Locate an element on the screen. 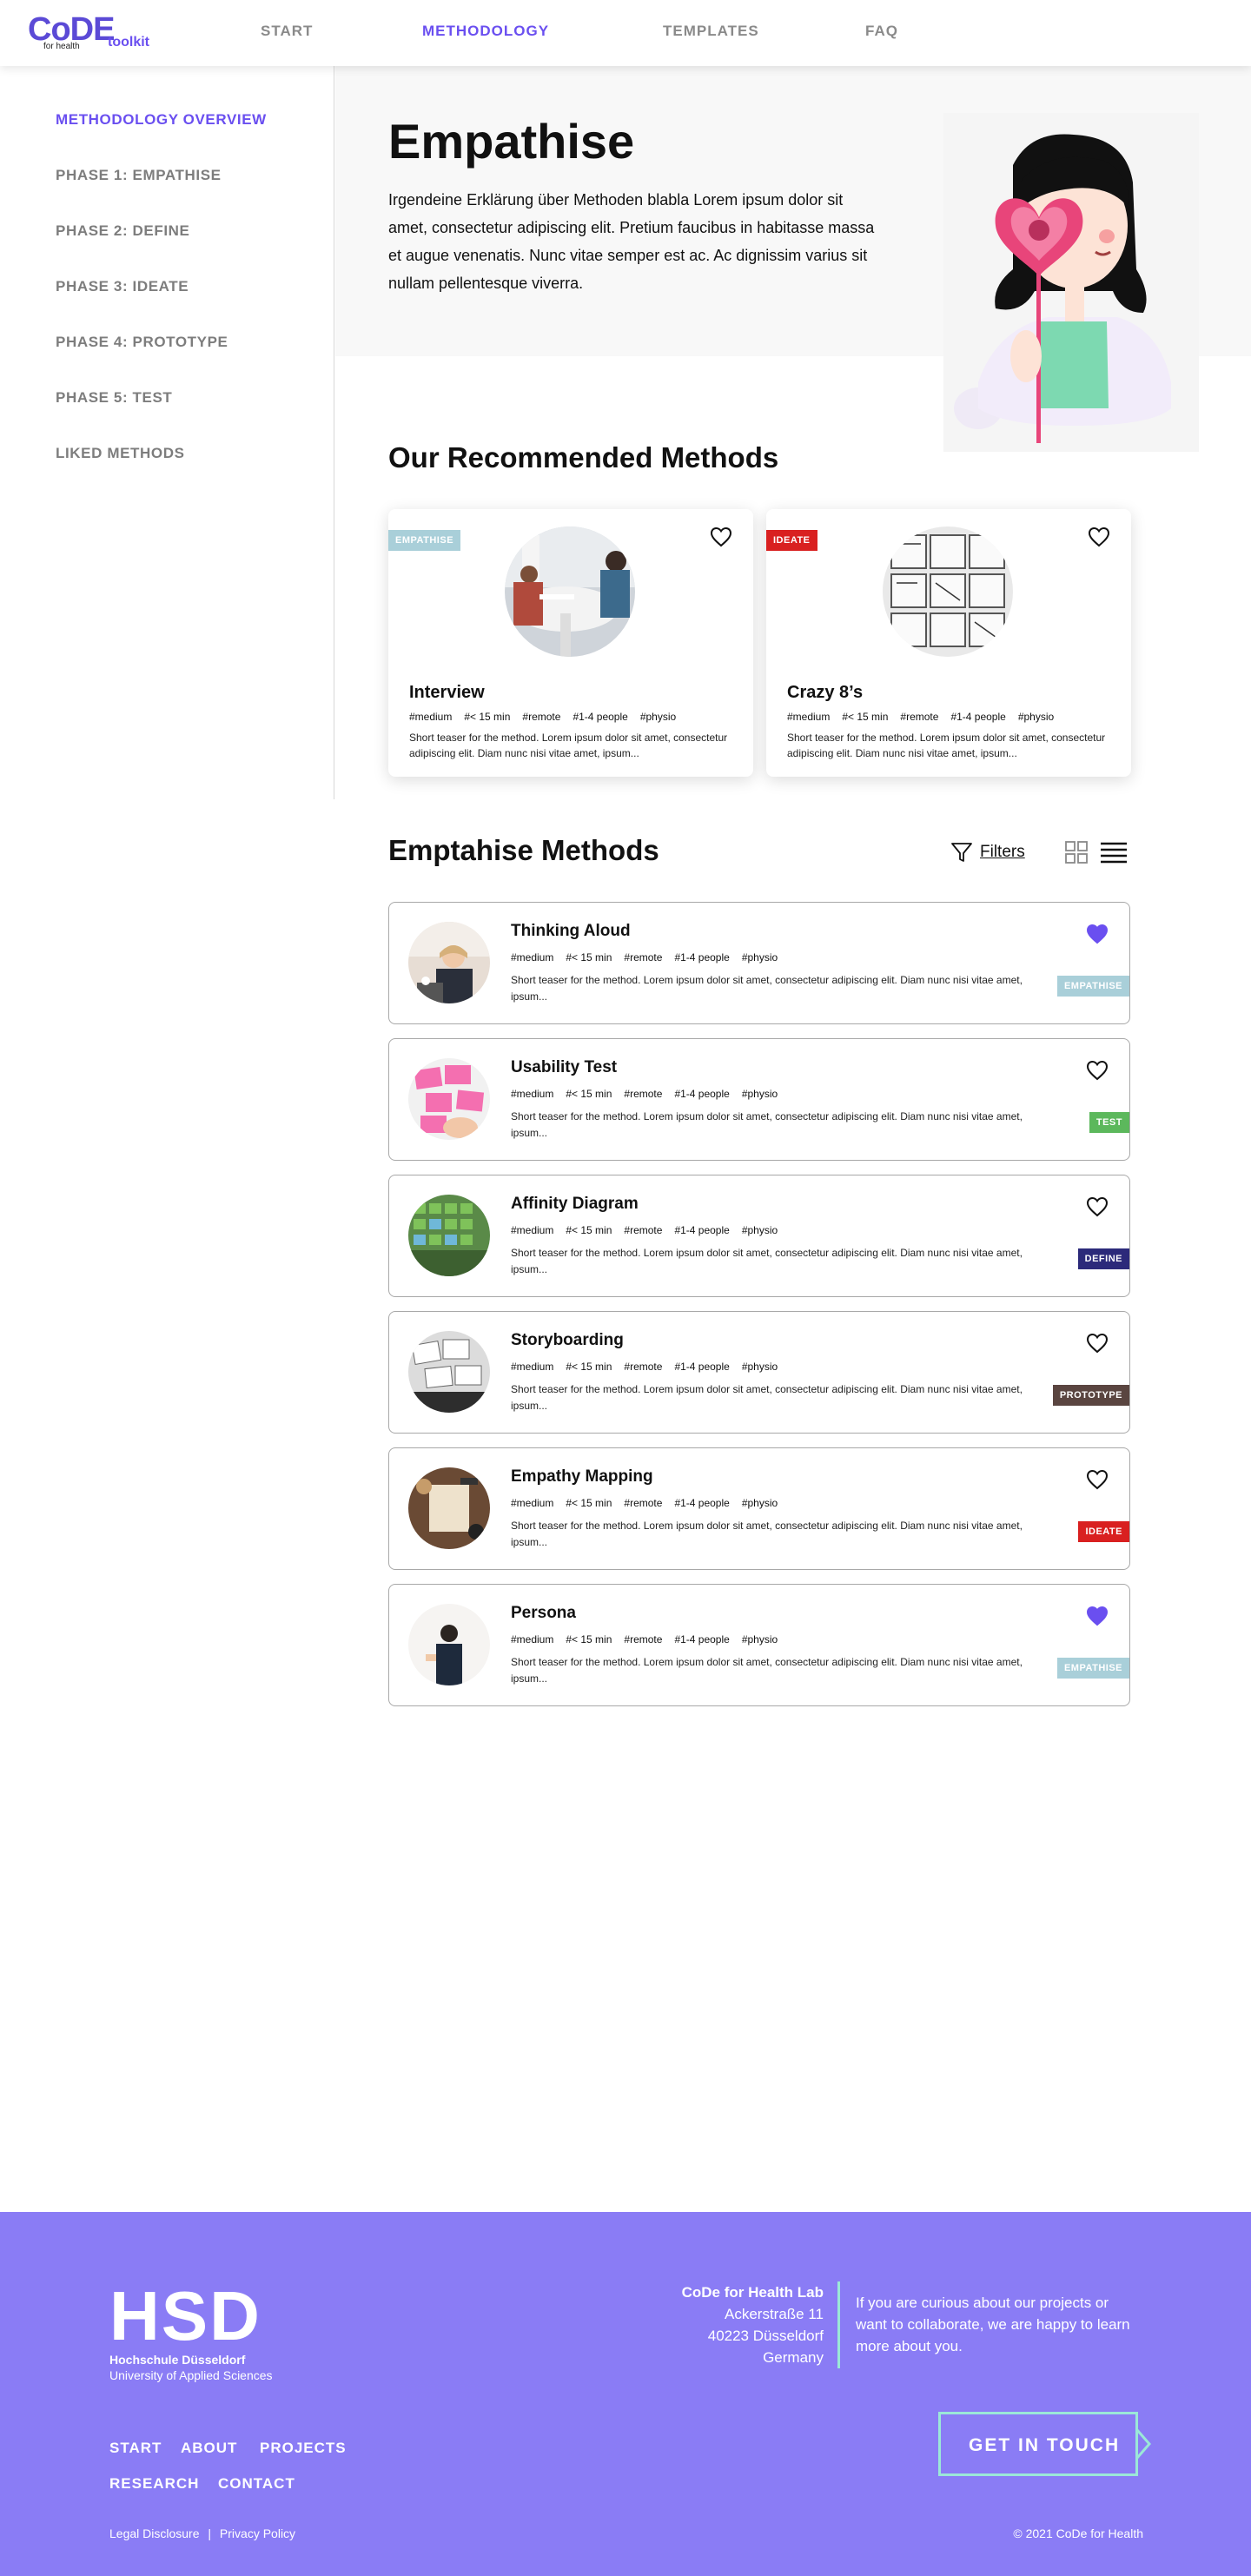  sidebar-item-define: PHASE 2: DEFINE is located at coordinates (122, 231).